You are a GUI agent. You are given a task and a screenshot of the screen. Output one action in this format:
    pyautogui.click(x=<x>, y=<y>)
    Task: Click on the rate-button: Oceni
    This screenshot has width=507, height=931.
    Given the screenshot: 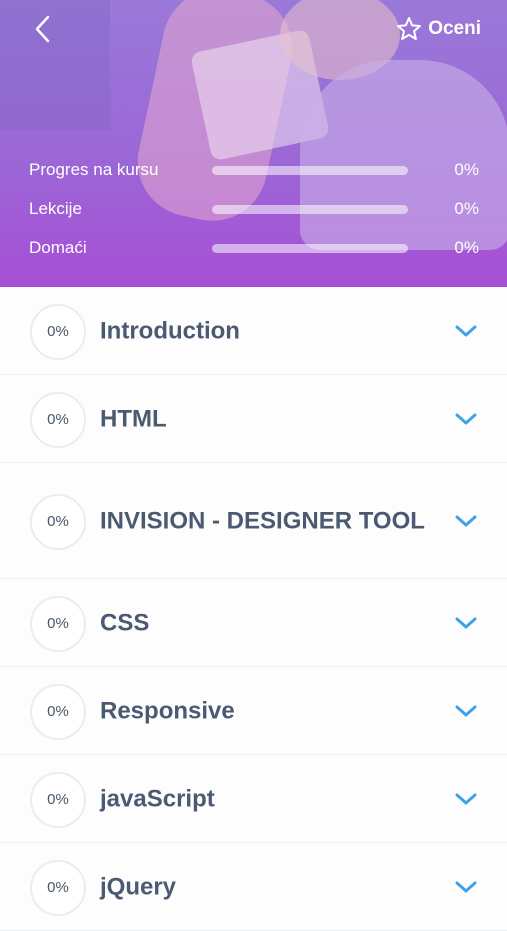 What is the action you would take?
    pyautogui.click(x=438, y=29)
    